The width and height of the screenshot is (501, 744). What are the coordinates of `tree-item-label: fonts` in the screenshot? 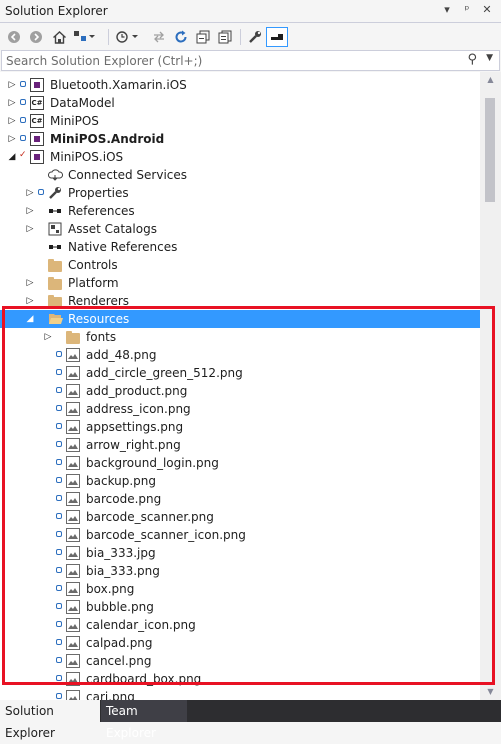 It's located at (101, 337).